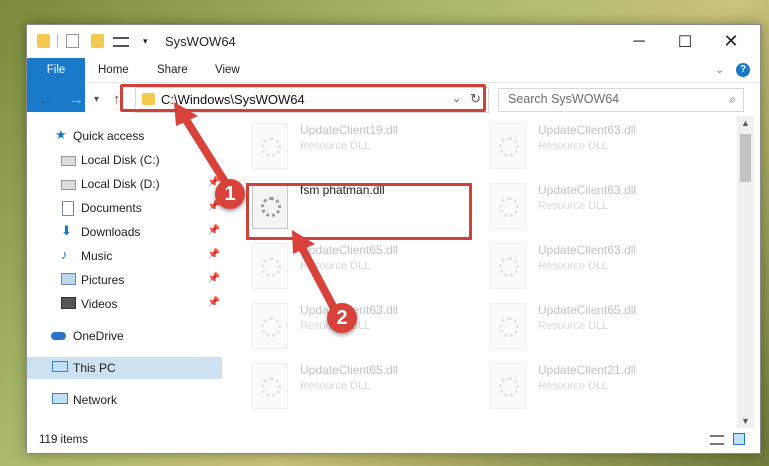  What do you see at coordinates (172, 70) in the screenshot?
I see `tab-share: Share` at bounding box center [172, 70].